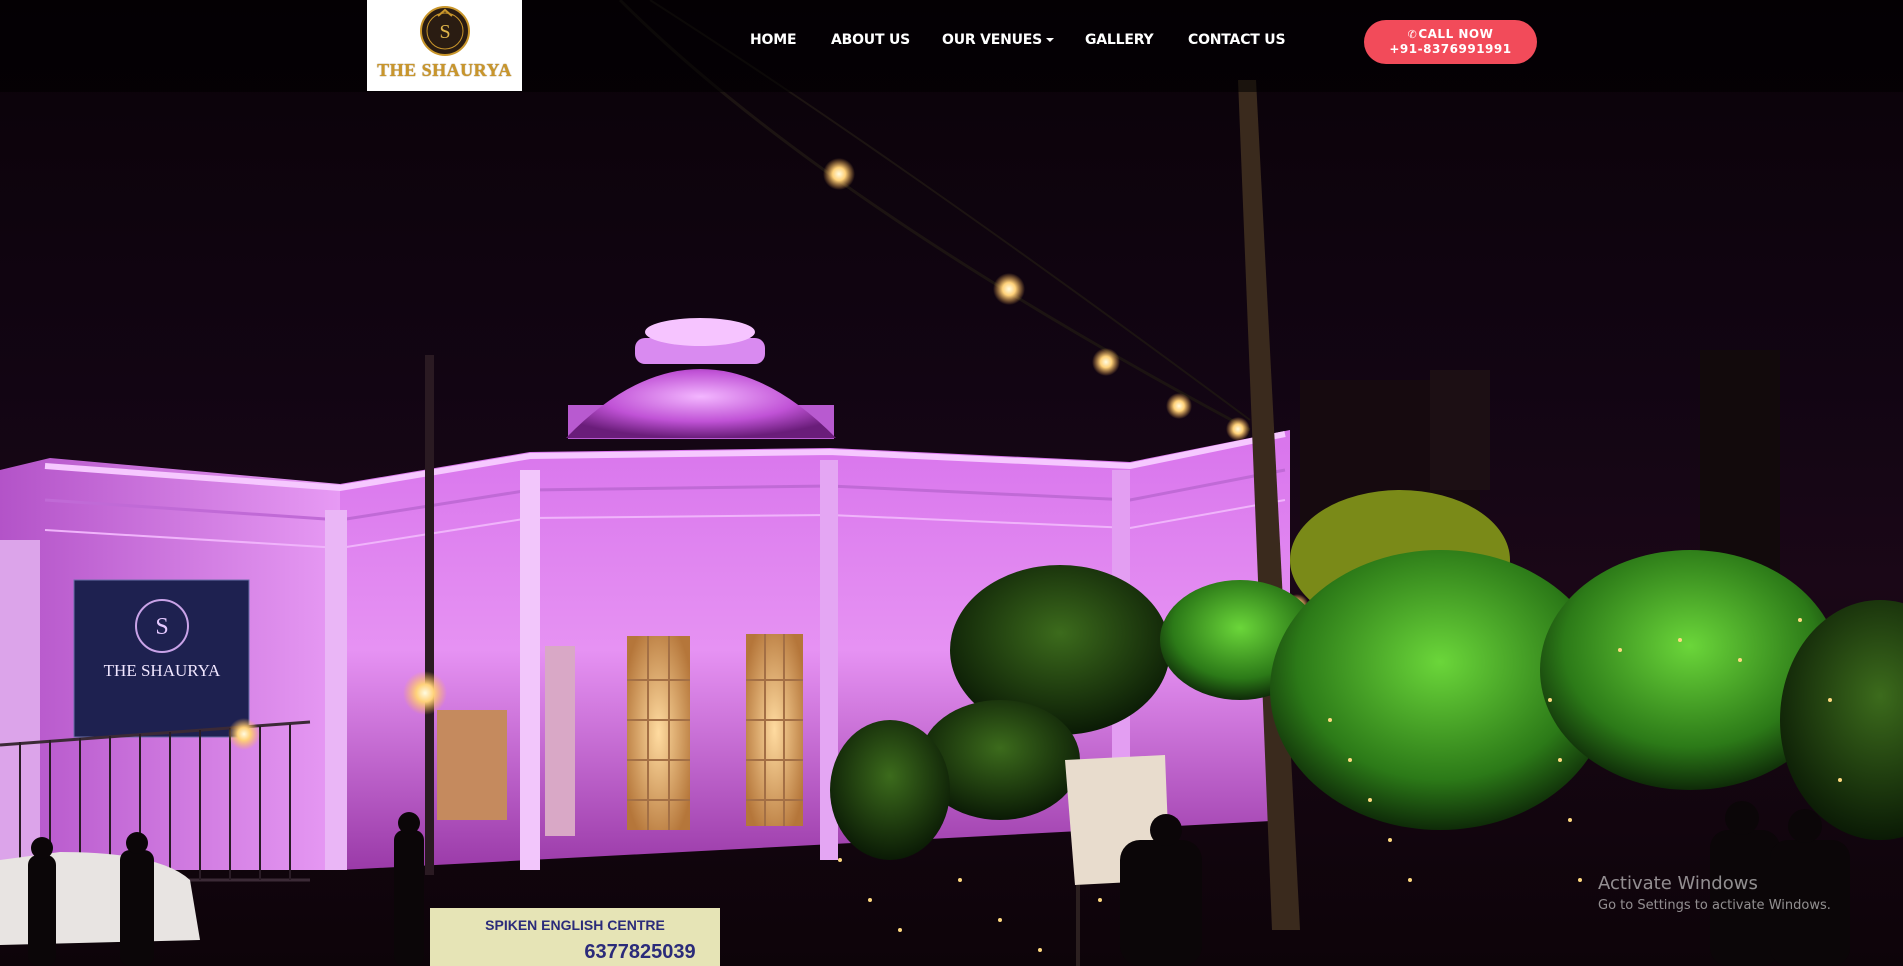 This screenshot has width=1903, height=966. I want to click on nav-contact-us: CONTACT US, so click(1237, 40).